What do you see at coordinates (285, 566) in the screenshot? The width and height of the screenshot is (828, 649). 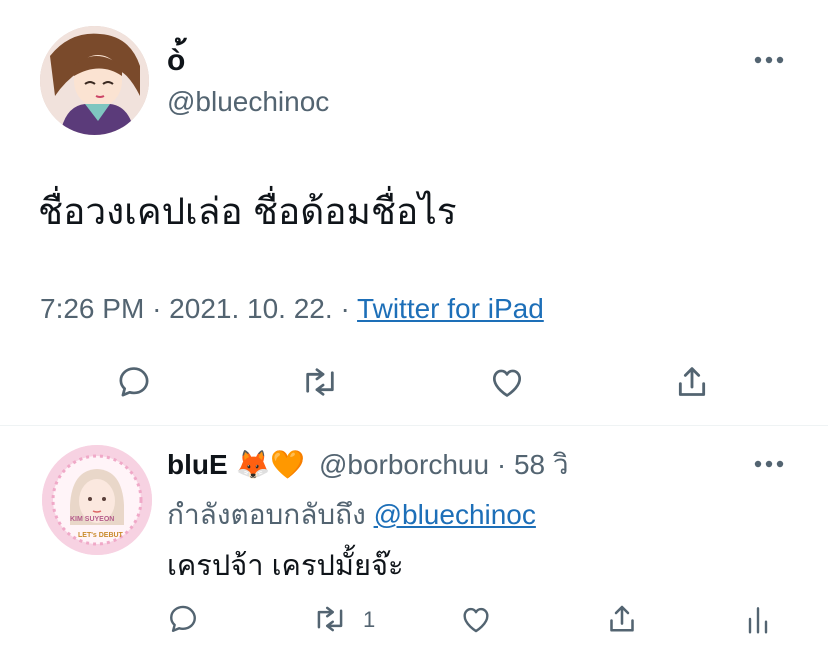 I see `reply-text: เครปจ้า เครปมั้ยจ๊ะ` at bounding box center [285, 566].